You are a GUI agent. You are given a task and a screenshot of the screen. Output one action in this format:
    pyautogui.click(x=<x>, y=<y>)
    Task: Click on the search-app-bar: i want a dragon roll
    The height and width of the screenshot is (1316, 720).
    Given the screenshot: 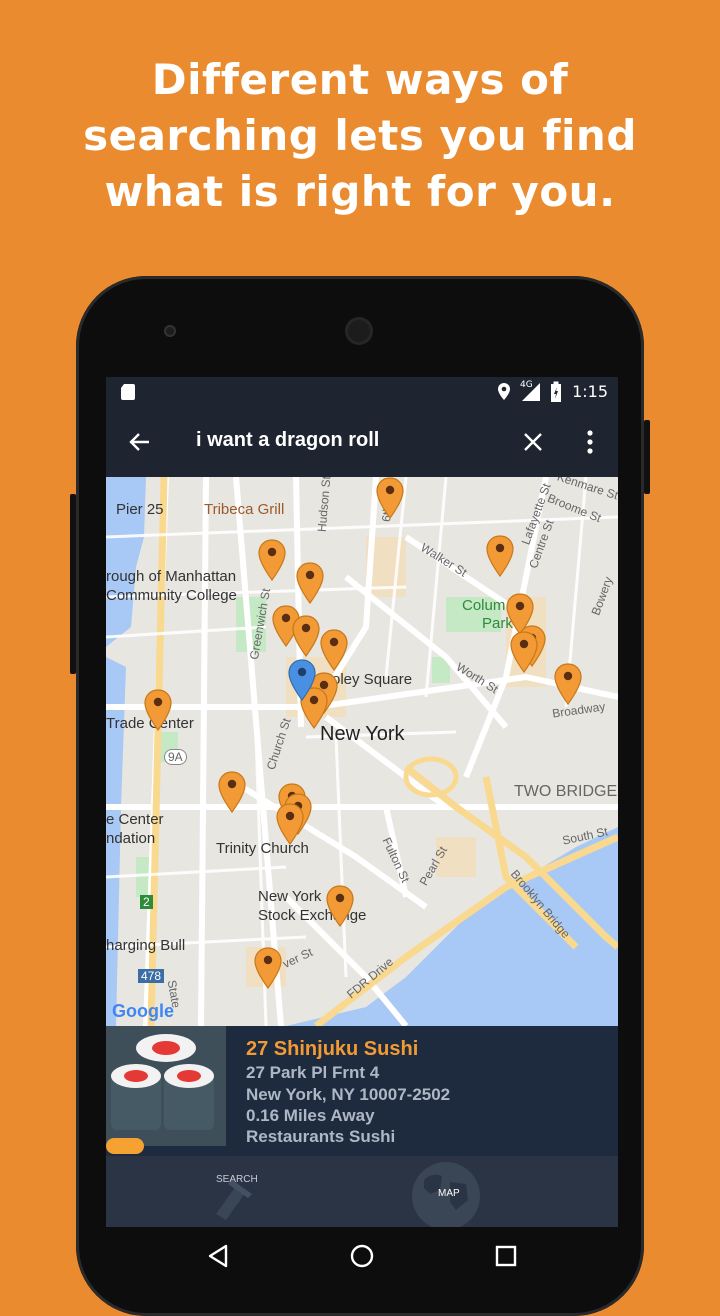 What is the action you would take?
    pyautogui.click(x=362, y=442)
    